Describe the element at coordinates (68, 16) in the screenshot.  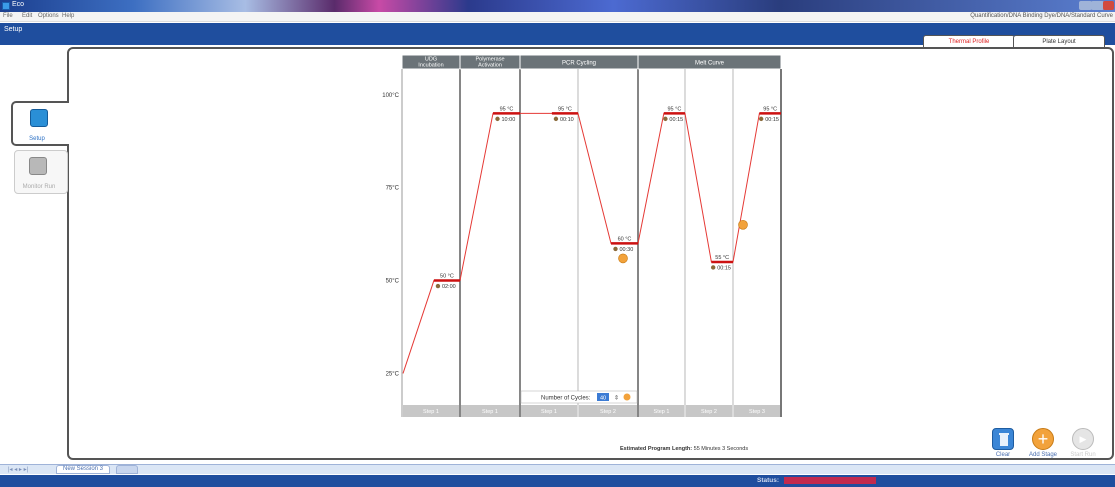
I see `menu-help: Help` at that location.